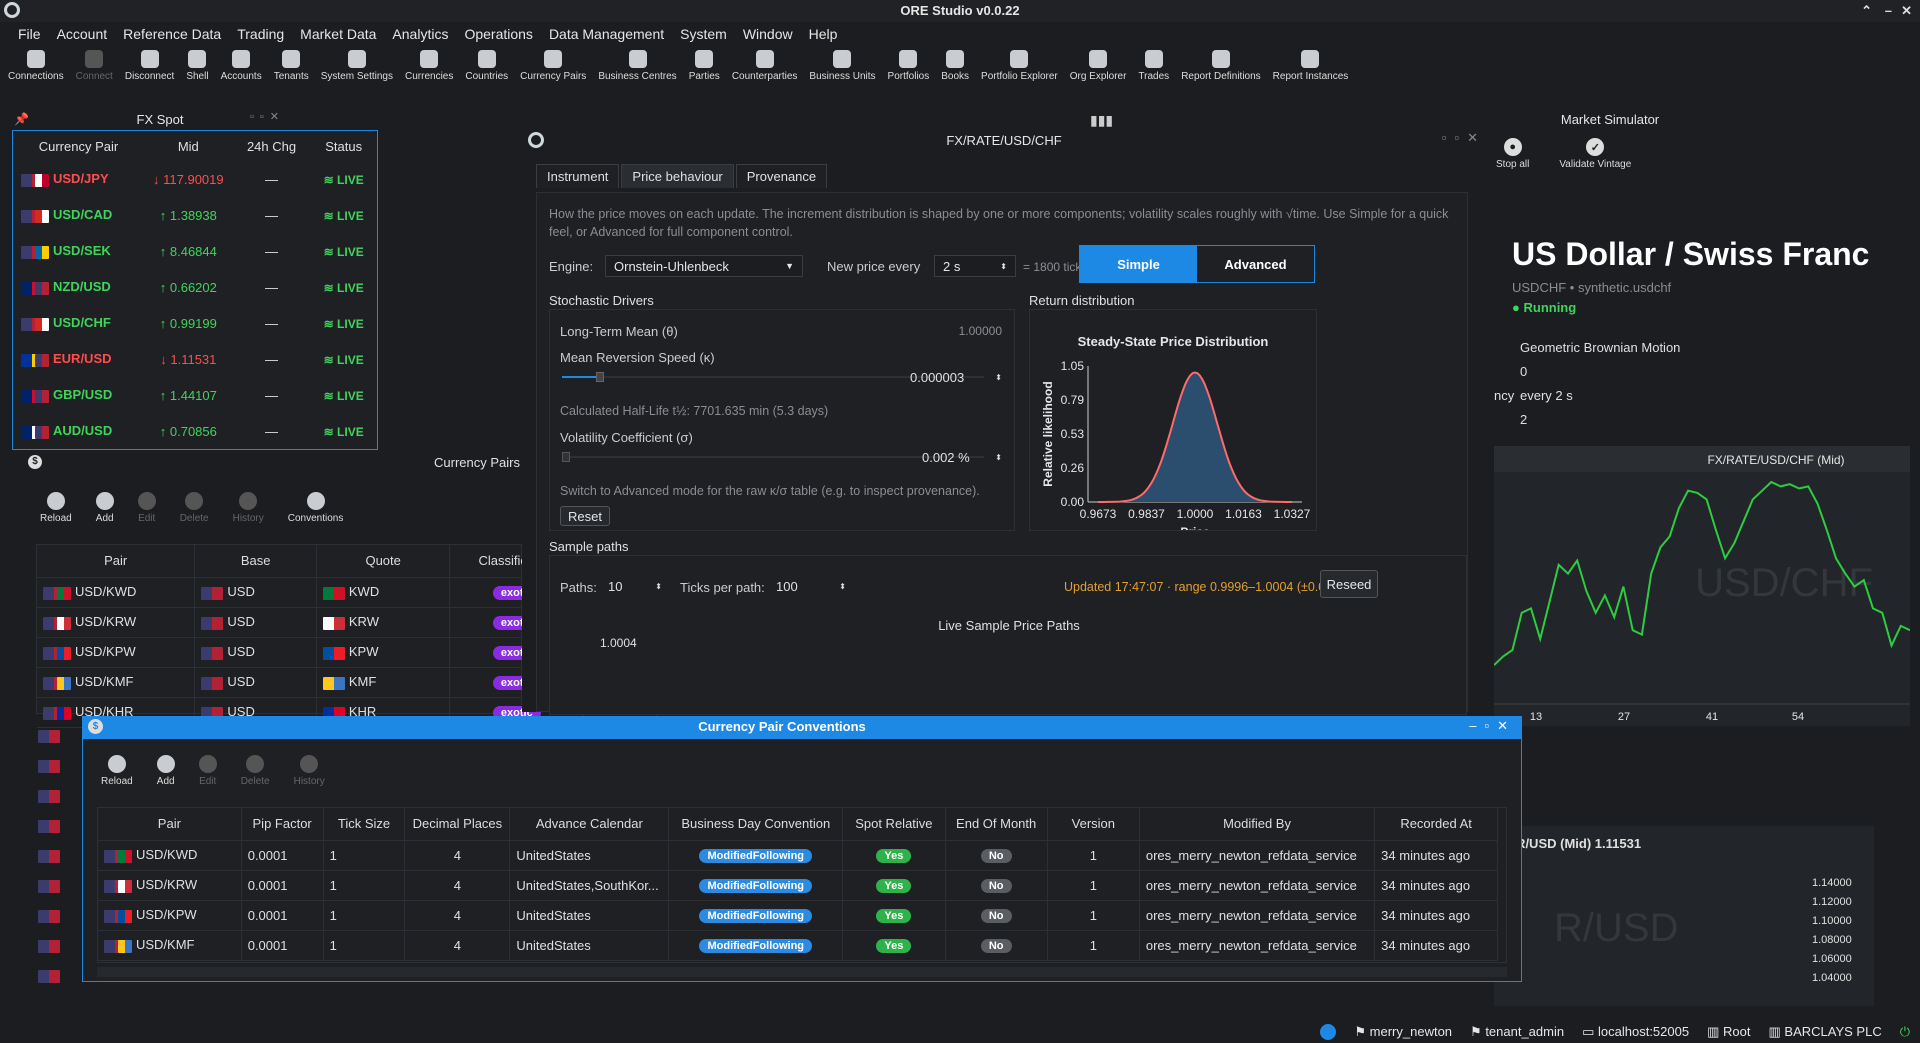 The width and height of the screenshot is (1920, 1043). Describe the element at coordinates (566, 457) in the screenshot. I see `vol-slider-handle` at that location.